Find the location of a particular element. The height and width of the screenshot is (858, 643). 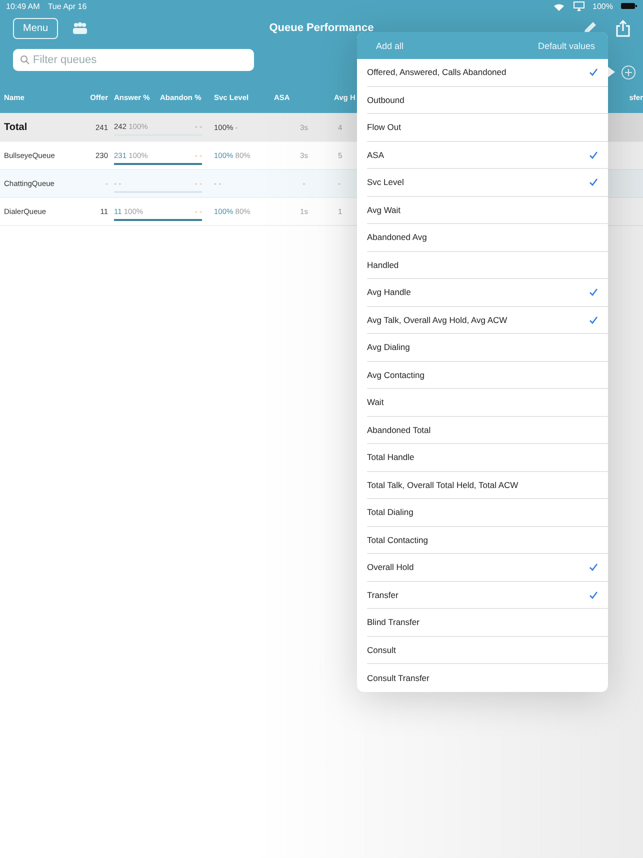

search-field: Filter queues is located at coordinates (133, 60).